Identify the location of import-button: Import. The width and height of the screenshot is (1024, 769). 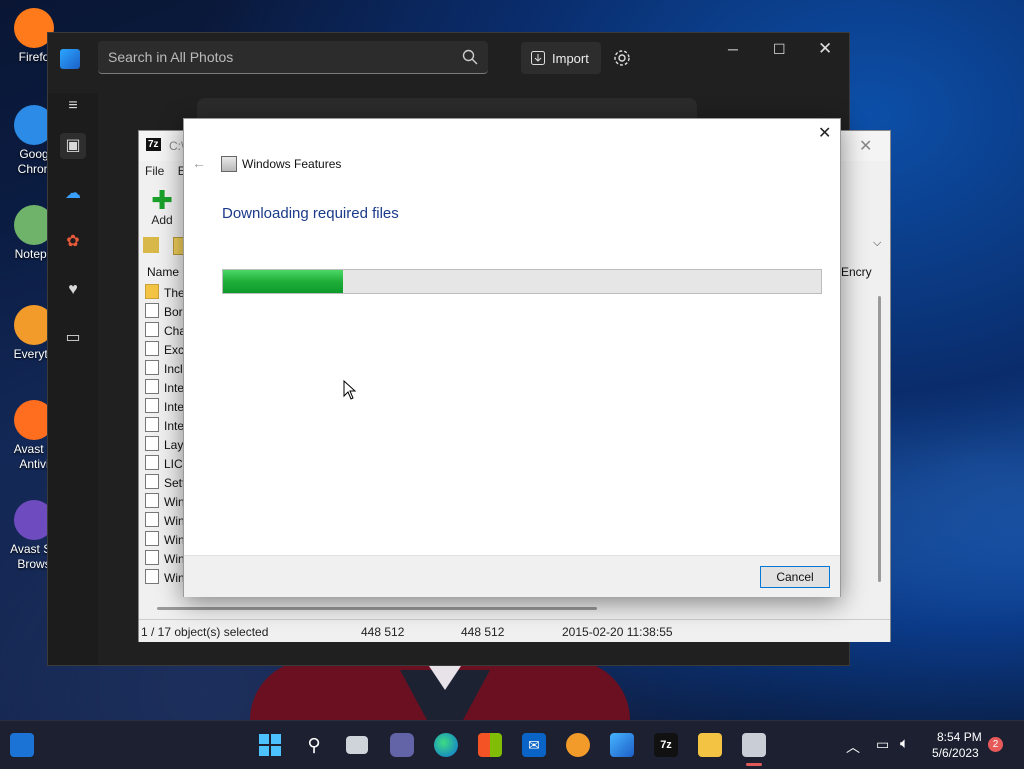
(561, 58).